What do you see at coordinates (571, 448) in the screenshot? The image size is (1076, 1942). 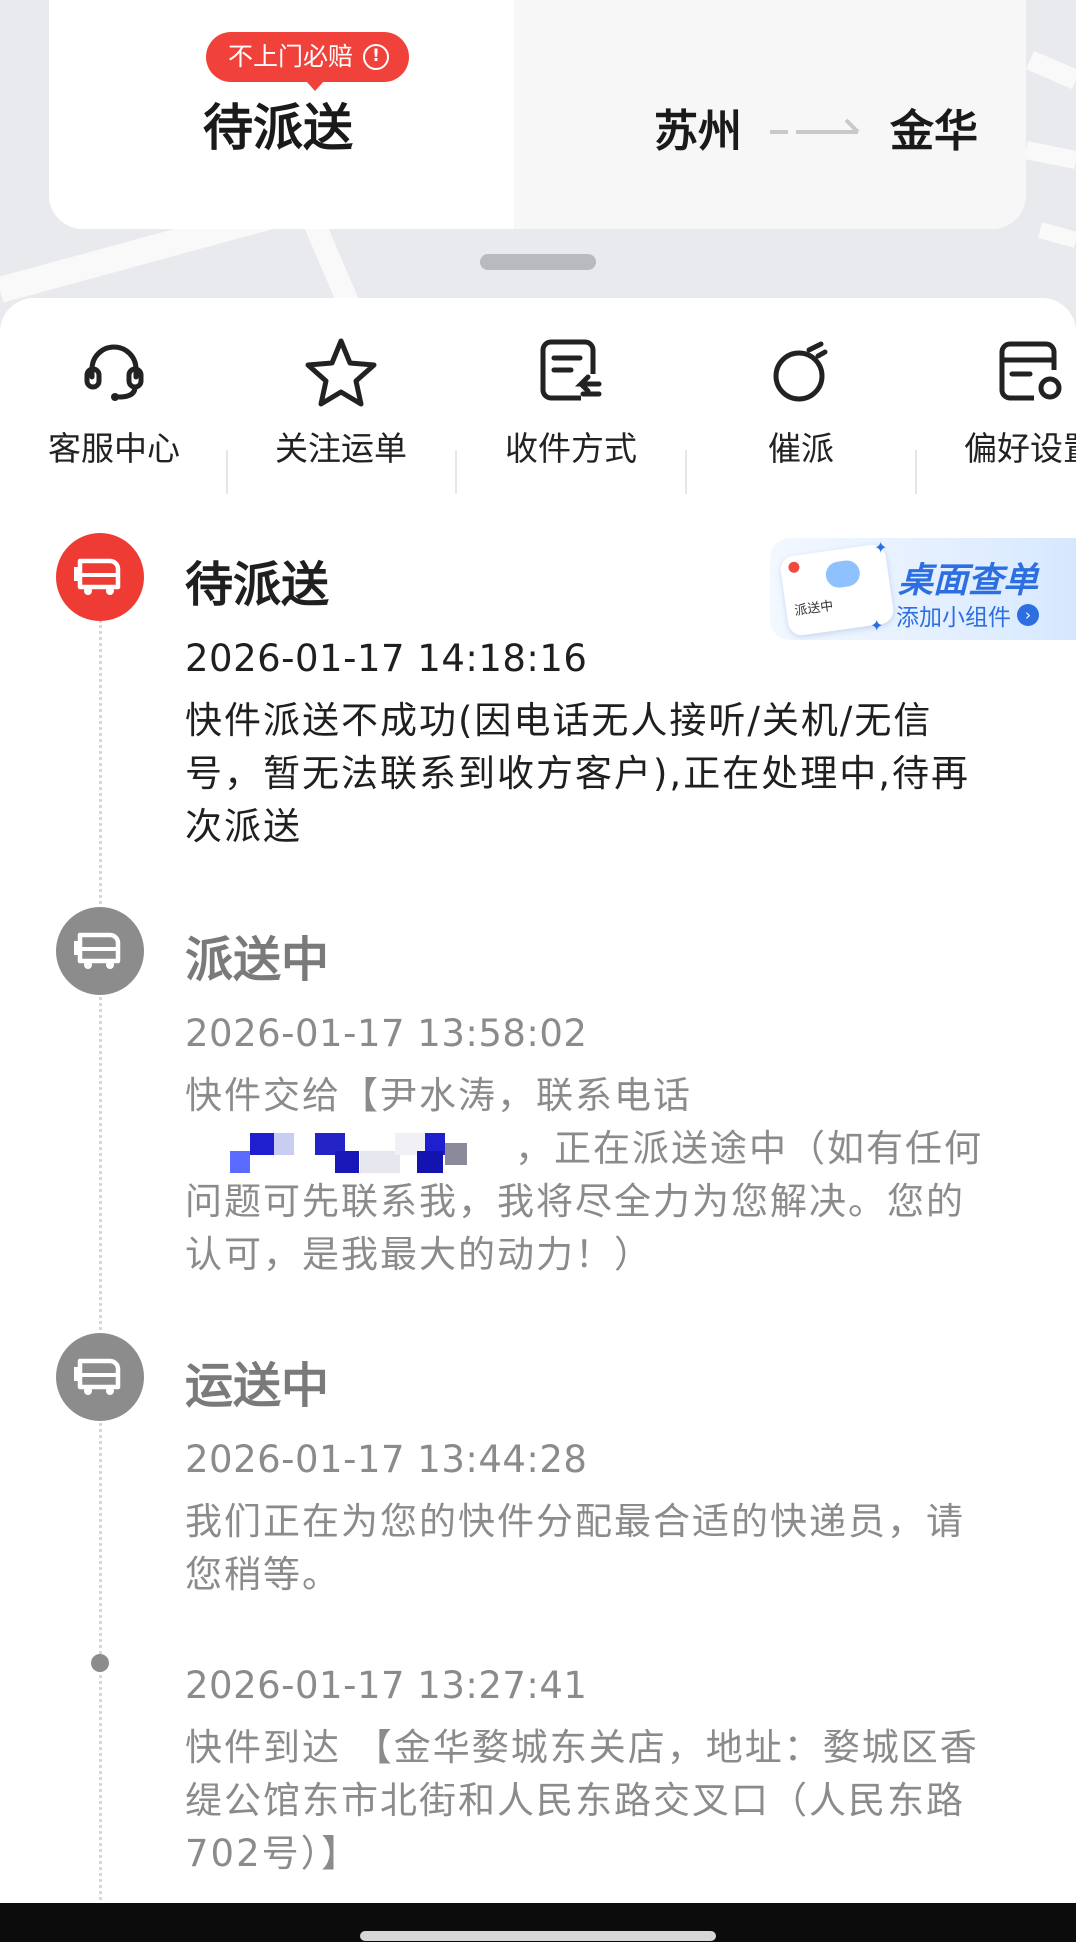 I see `action-label: 收件方式` at bounding box center [571, 448].